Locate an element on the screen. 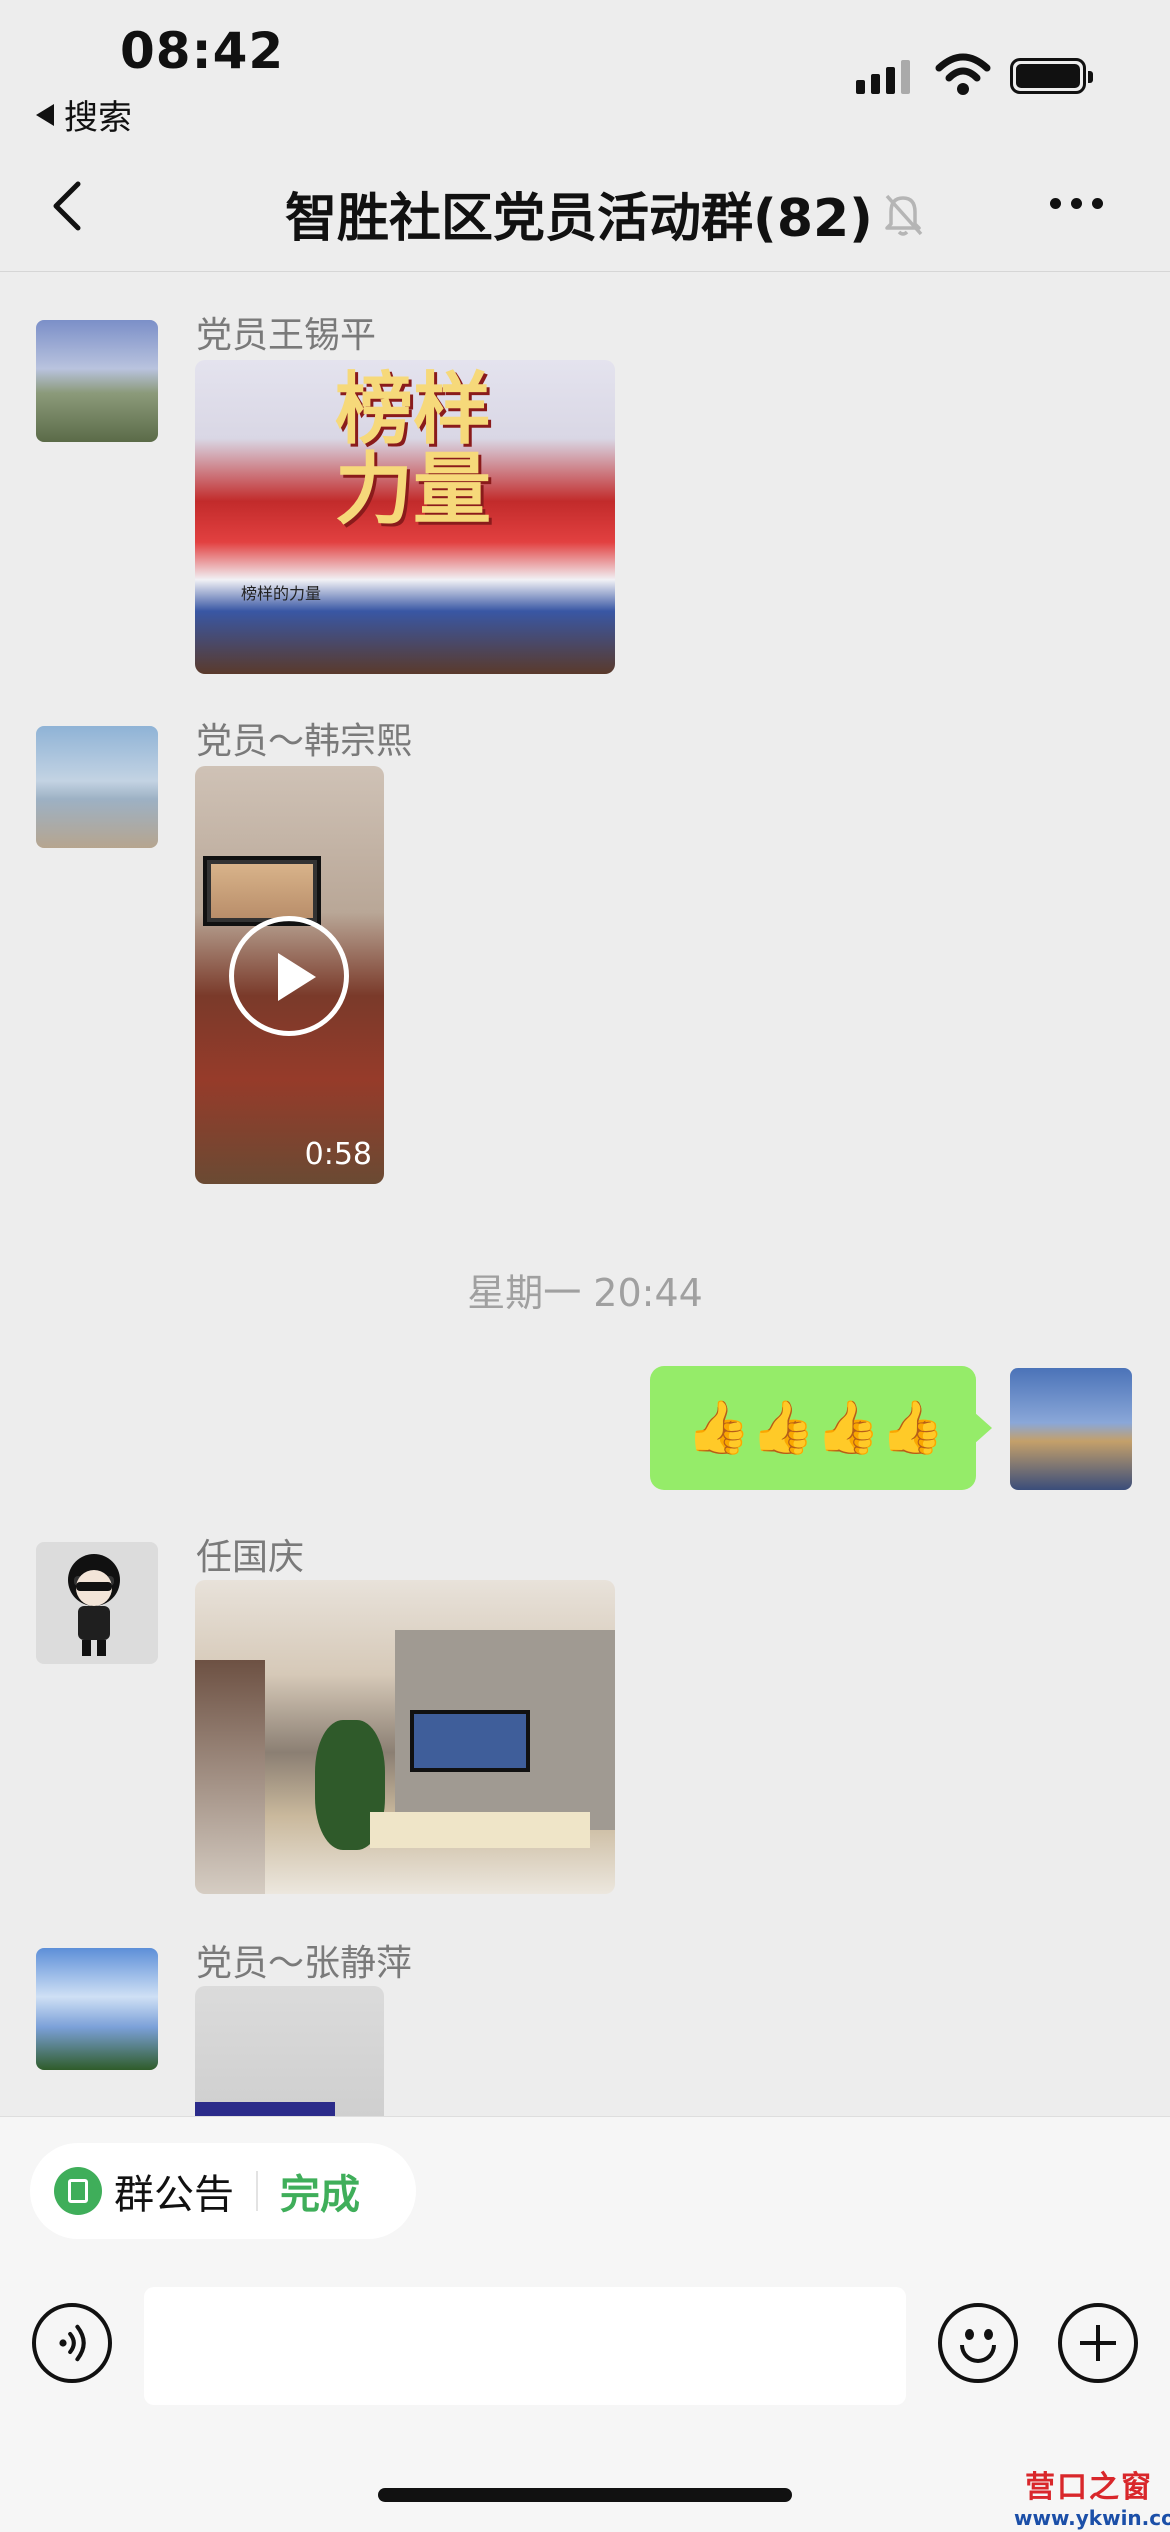 This screenshot has width=1170, height=2532. battery-icon is located at coordinates (1051, 76).